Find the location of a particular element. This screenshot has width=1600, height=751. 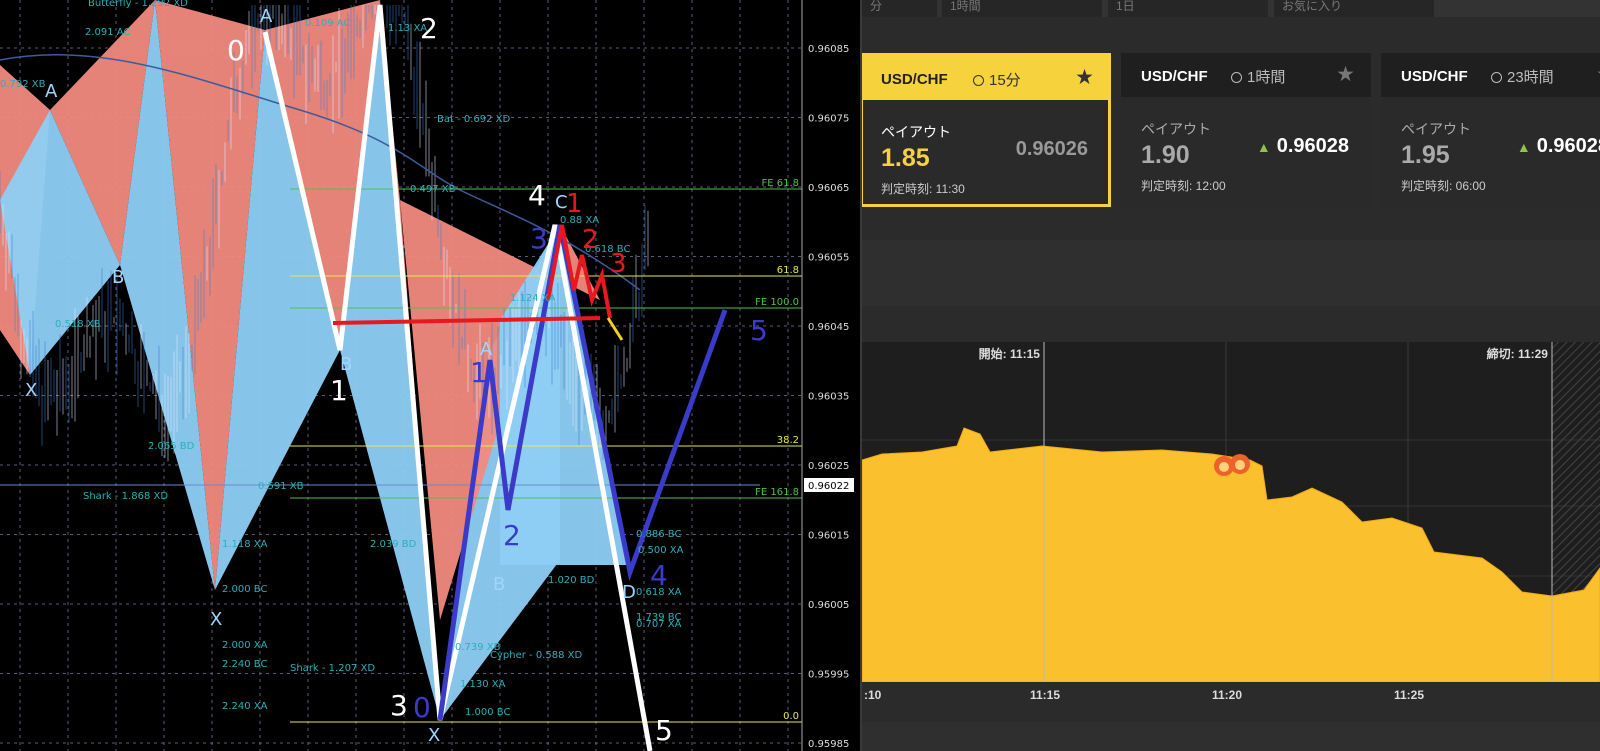

tab-favorites: お気に入り is located at coordinates (1354, 8).